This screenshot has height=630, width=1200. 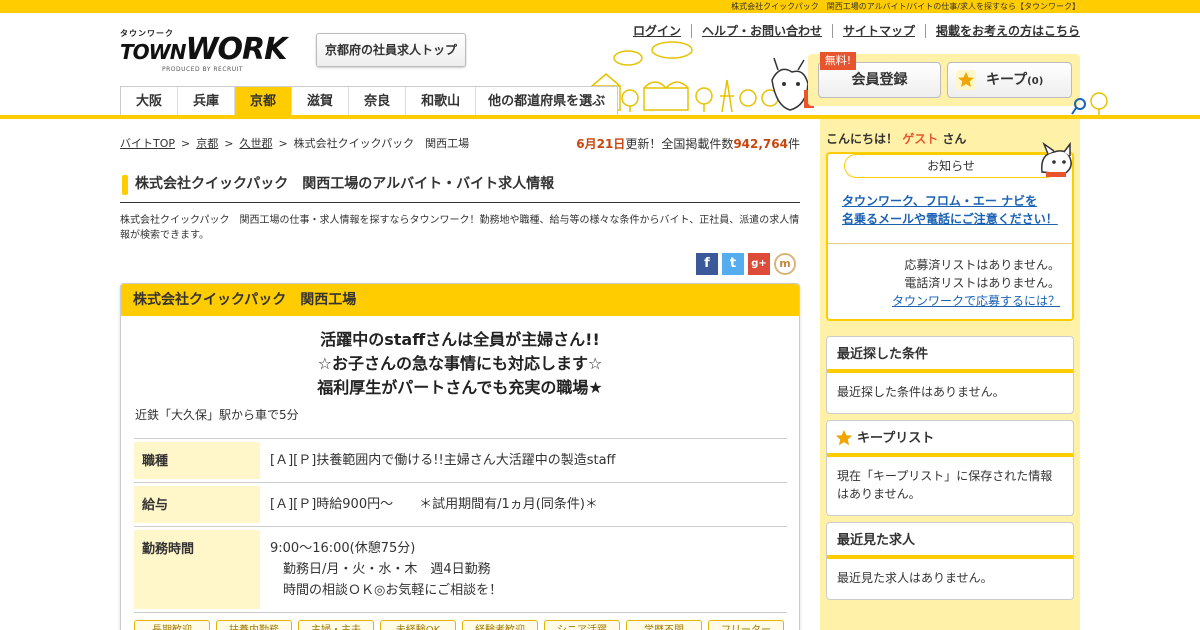 What do you see at coordinates (982, 265) in the screenshot?
I see `applied-list-status: 応募済リストはありません。` at bounding box center [982, 265].